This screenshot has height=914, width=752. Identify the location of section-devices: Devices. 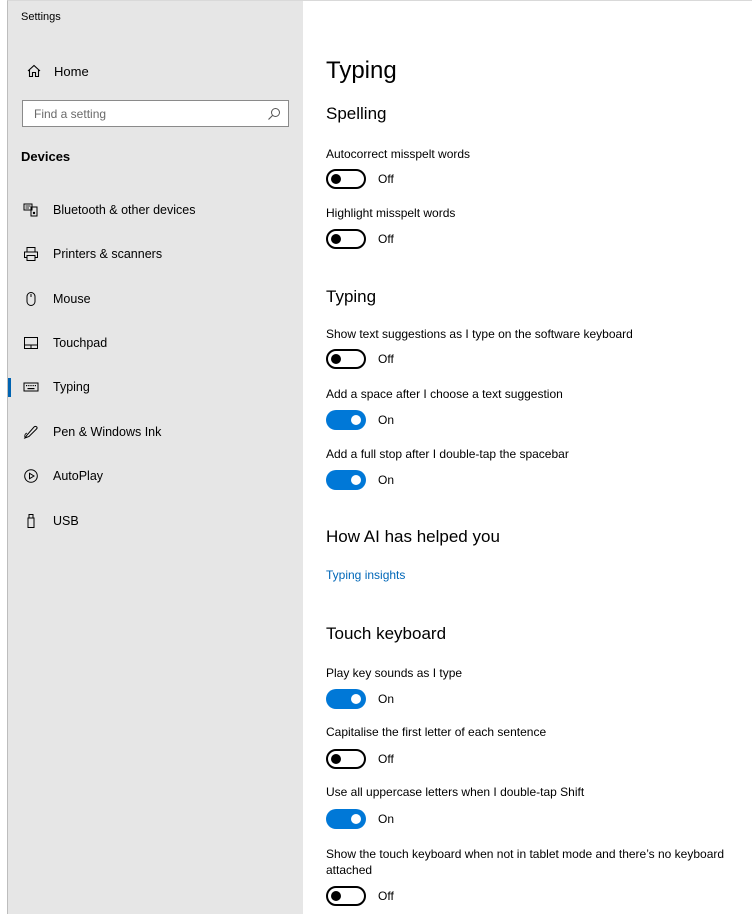
(46, 156).